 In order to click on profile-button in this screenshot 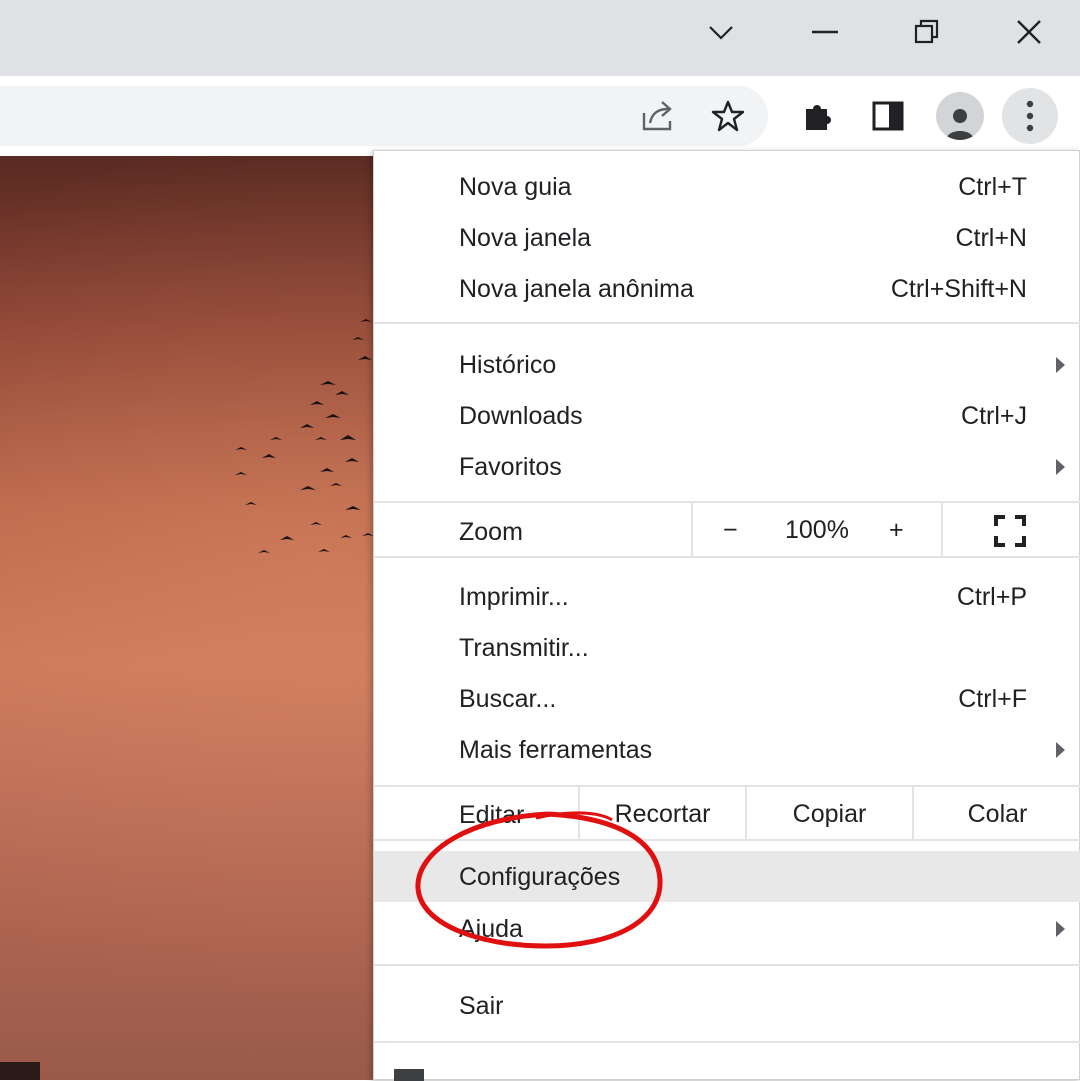, I will do `click(960, 116)`.